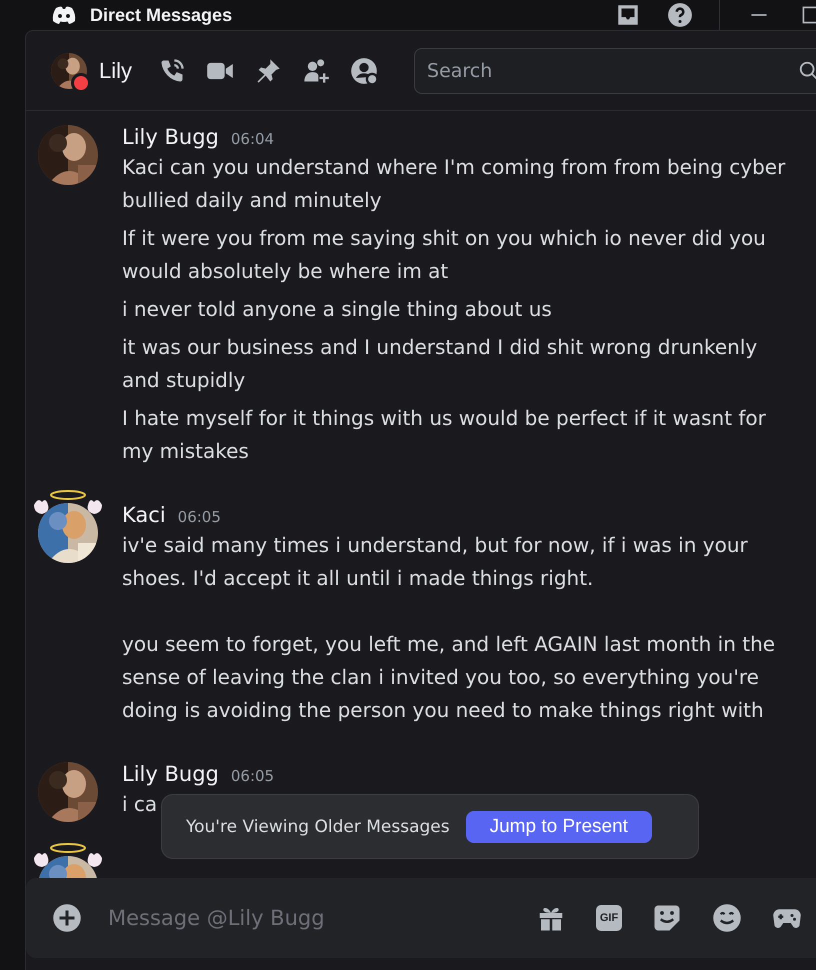 This screenshot has height=970, width=816. Describe the element at coordinates (67, 918) in the screenshot. I see `add-icon` at that location.